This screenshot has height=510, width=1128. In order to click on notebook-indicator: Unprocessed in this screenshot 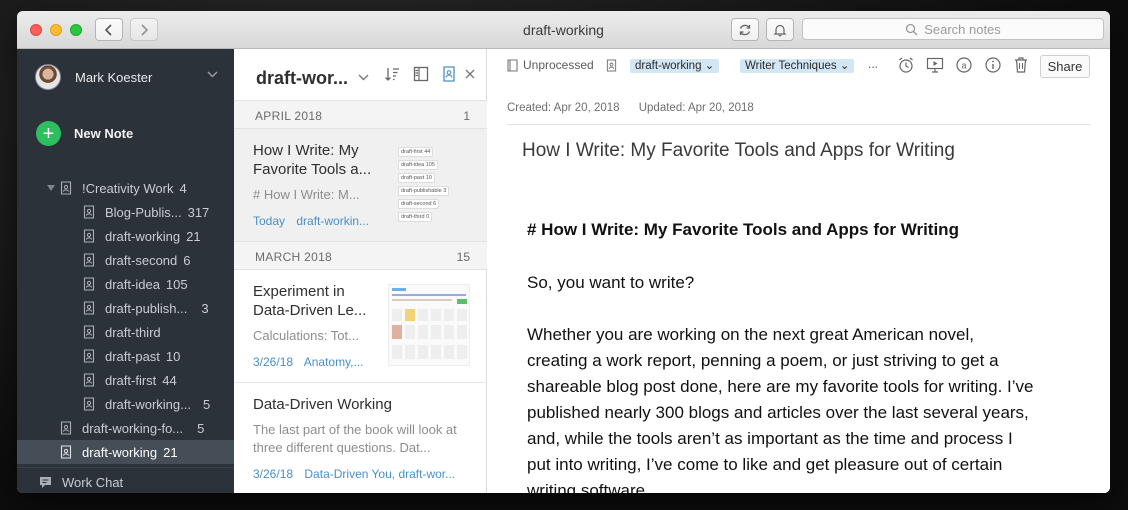, I will do `click(562, 65)`.